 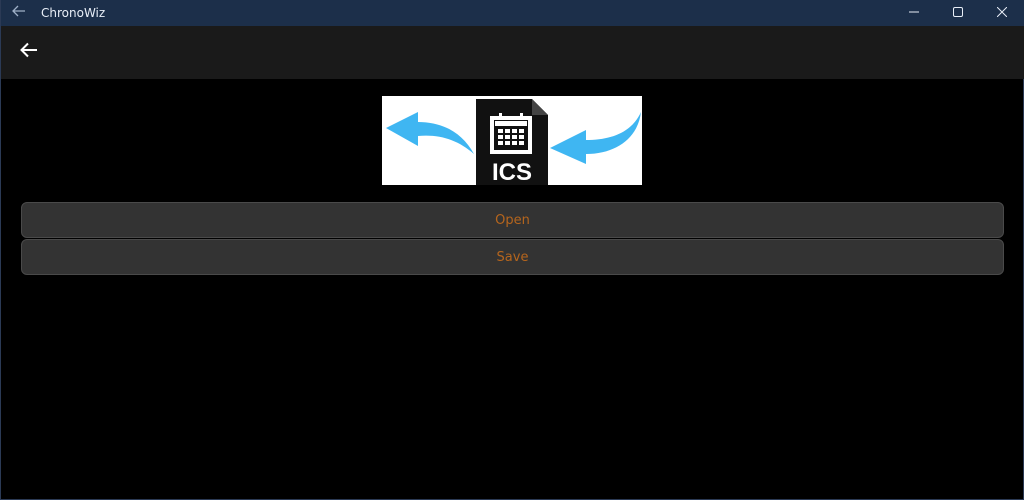 I want to click on ics-import-export-image: ICS, so click(x=512, y=141).